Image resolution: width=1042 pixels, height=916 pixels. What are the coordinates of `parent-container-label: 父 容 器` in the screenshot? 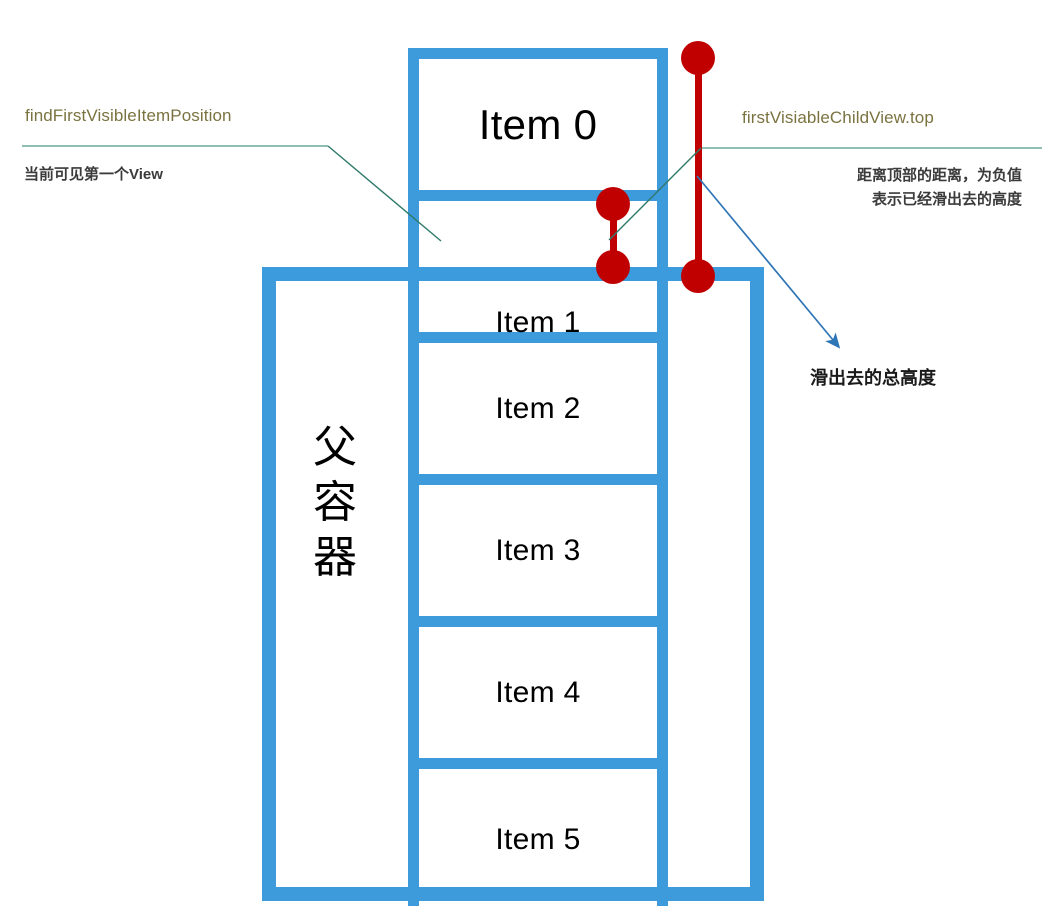 It's located at (335, 502).